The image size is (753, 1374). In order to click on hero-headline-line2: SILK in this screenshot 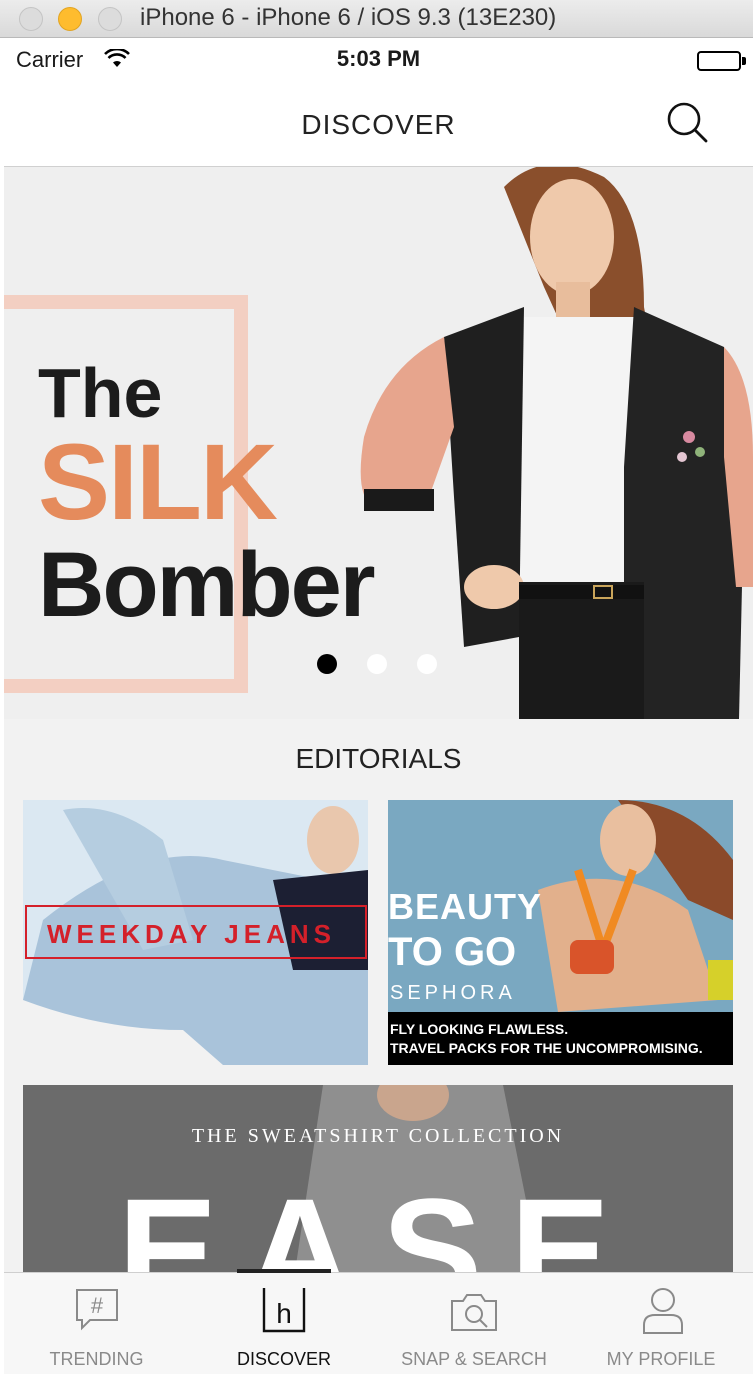, I will do `click(158, 481)`.